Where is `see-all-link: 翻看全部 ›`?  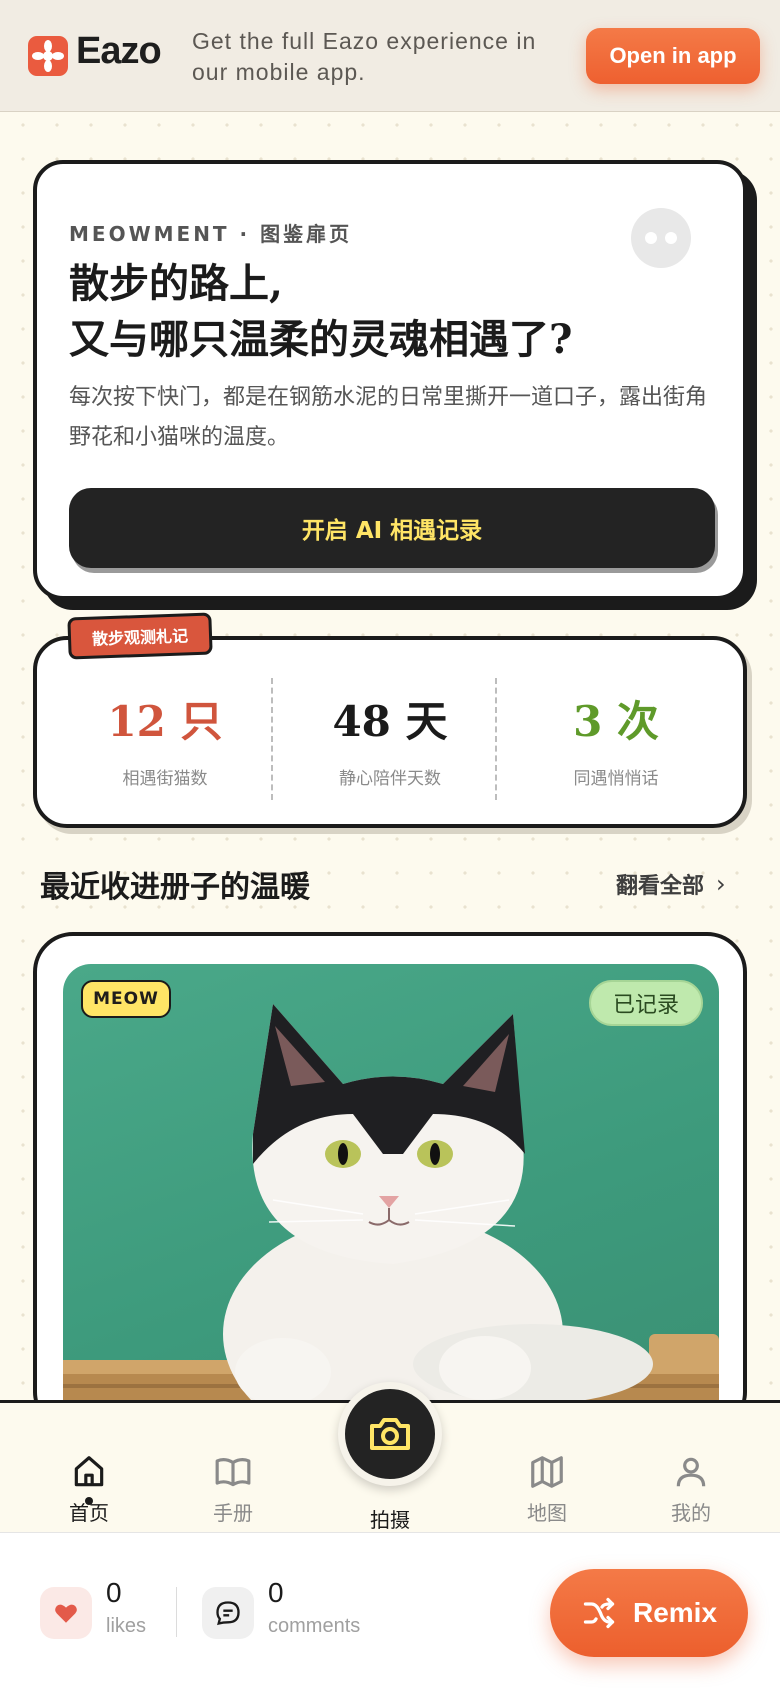 see-all-link: 翻看全部 › is located at coordinates (671, 884).